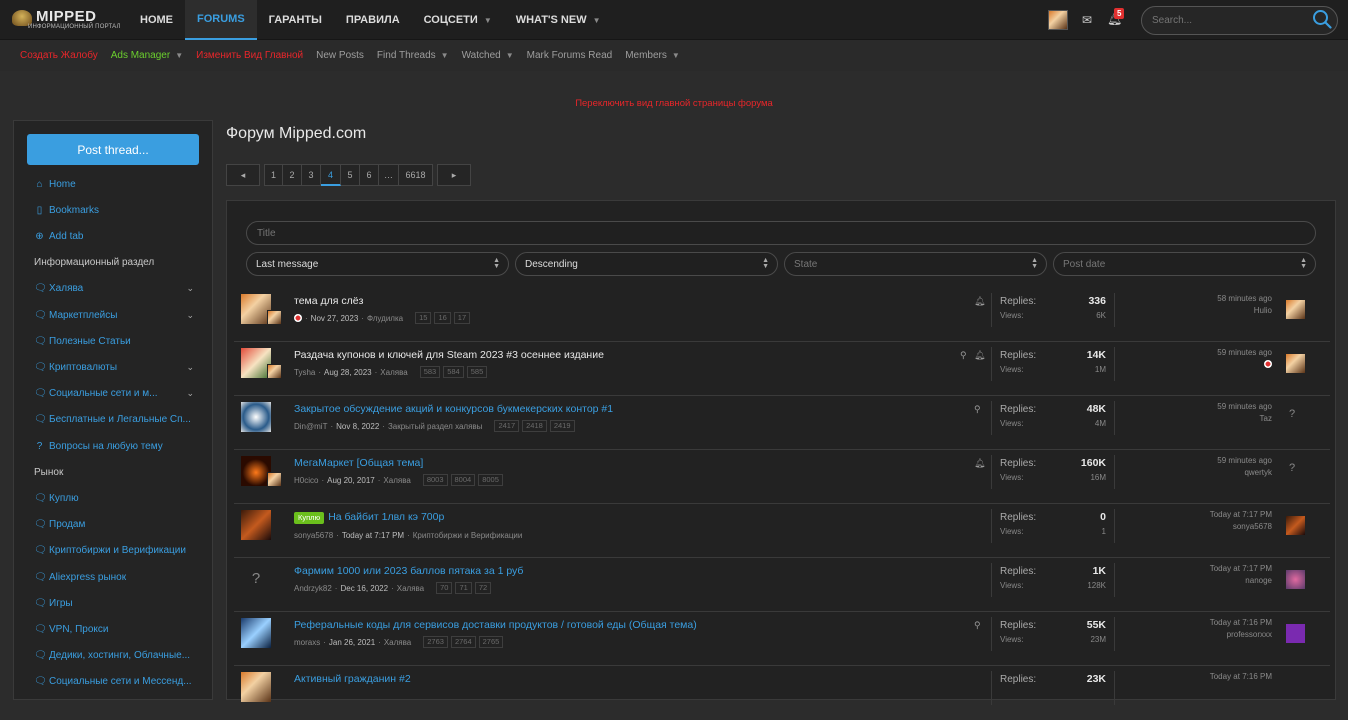 This screenshot has height=720, width=1348. What do you see at coordinates (373, 20) in the screenshot?
I see `nav-rules: ПРАВИЛА` at bounding box center [373, 20].